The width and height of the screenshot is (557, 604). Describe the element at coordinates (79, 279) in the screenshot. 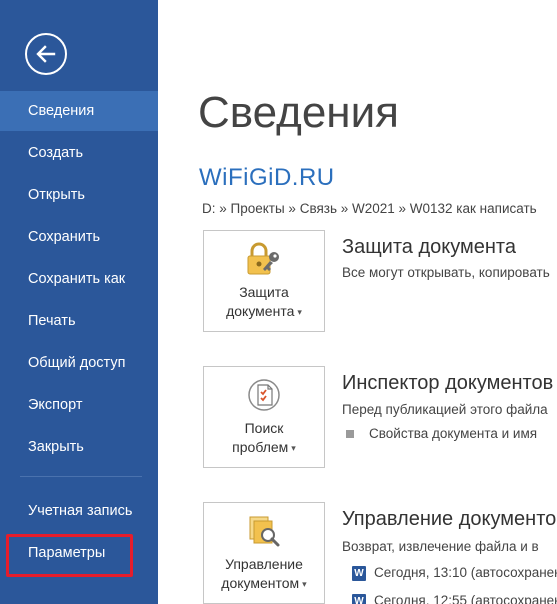

I see `nav-item-save-as: Сохранить как` at that location.